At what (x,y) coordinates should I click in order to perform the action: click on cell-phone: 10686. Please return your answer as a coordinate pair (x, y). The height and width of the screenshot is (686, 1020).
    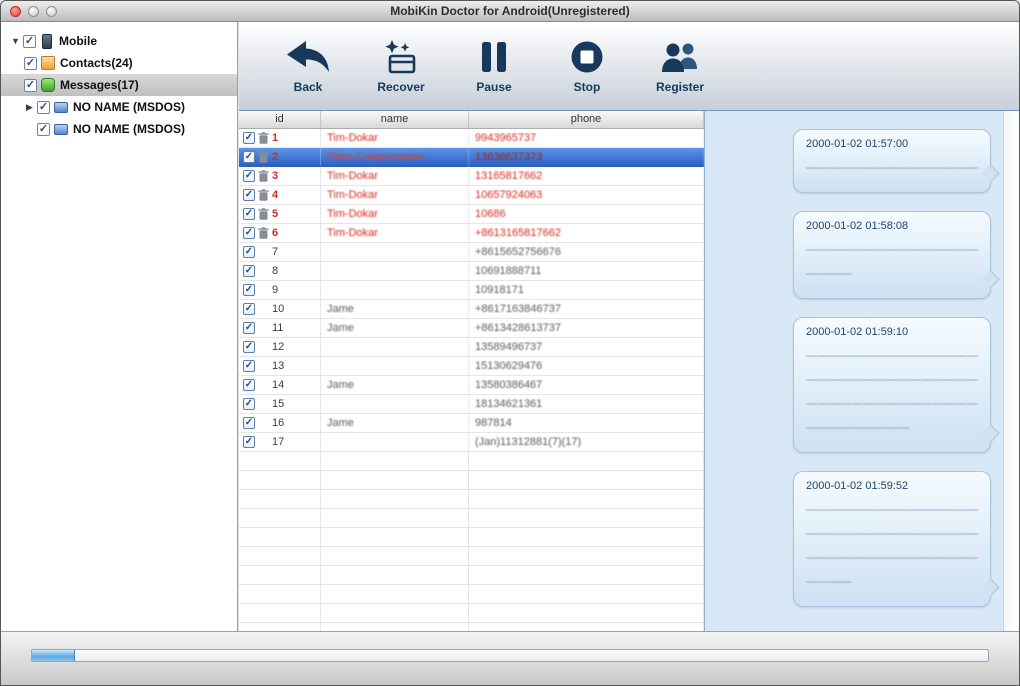
    Looking at the image, I should click on (586, 214).